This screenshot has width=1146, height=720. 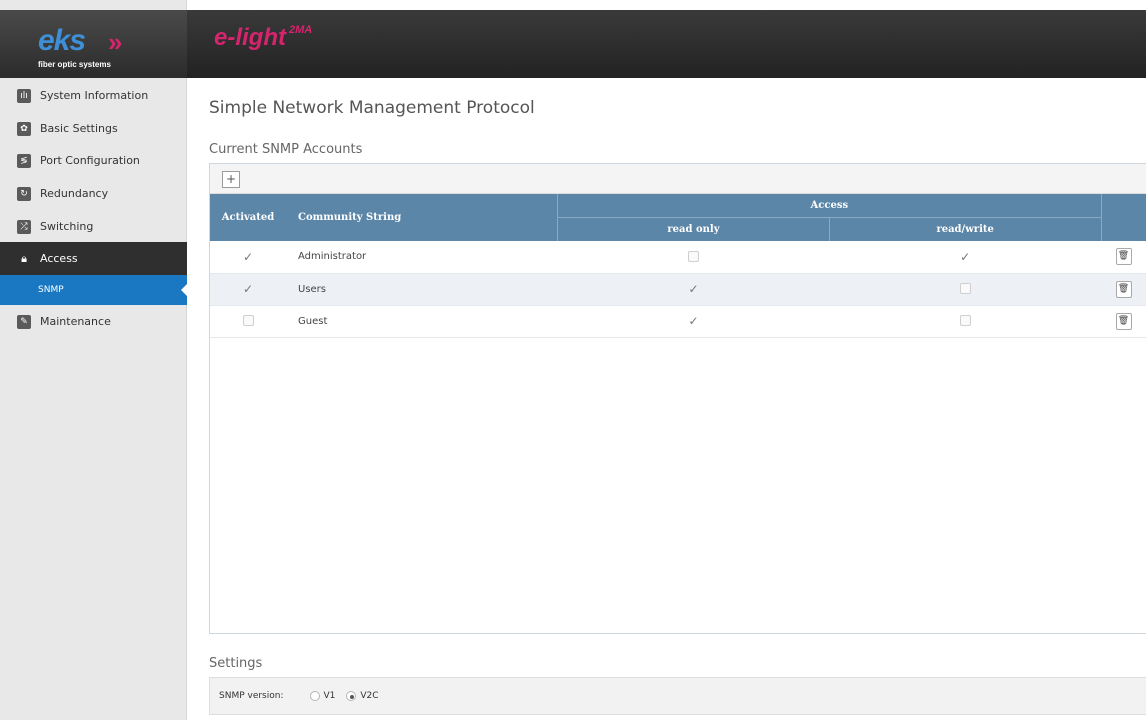 I want to click on radio-option-v1: V1, so click(x=322, y=696).